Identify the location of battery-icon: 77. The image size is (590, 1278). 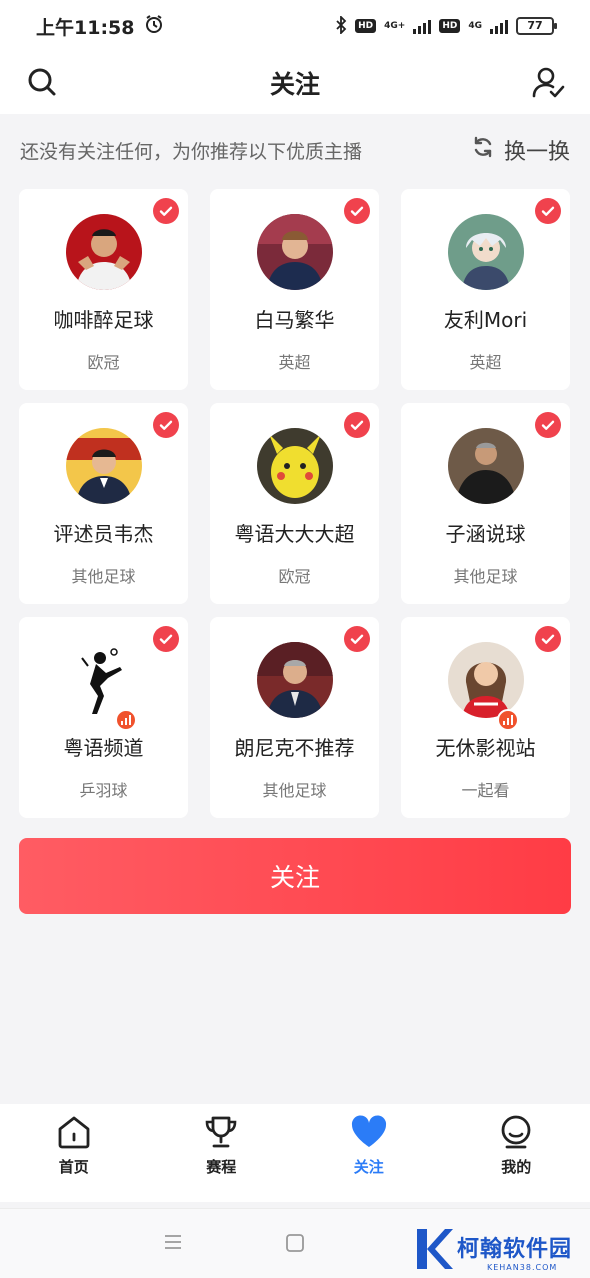
(536, 26).